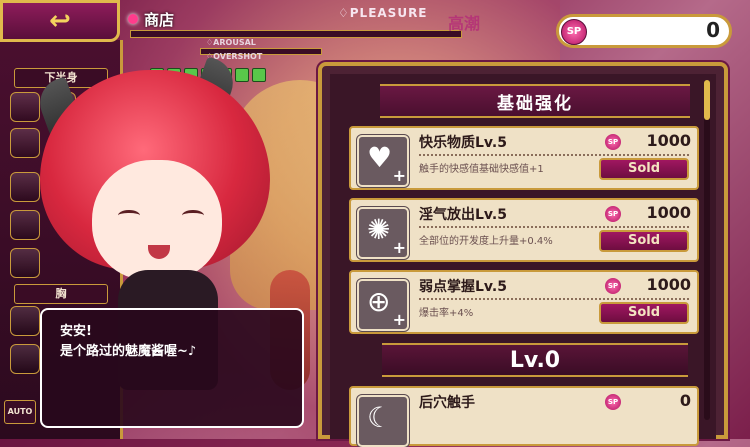 The width and height of the screenshot is (750, 447). I want to click on arousal-label: ♢AROUSAL, so click(231, 42).